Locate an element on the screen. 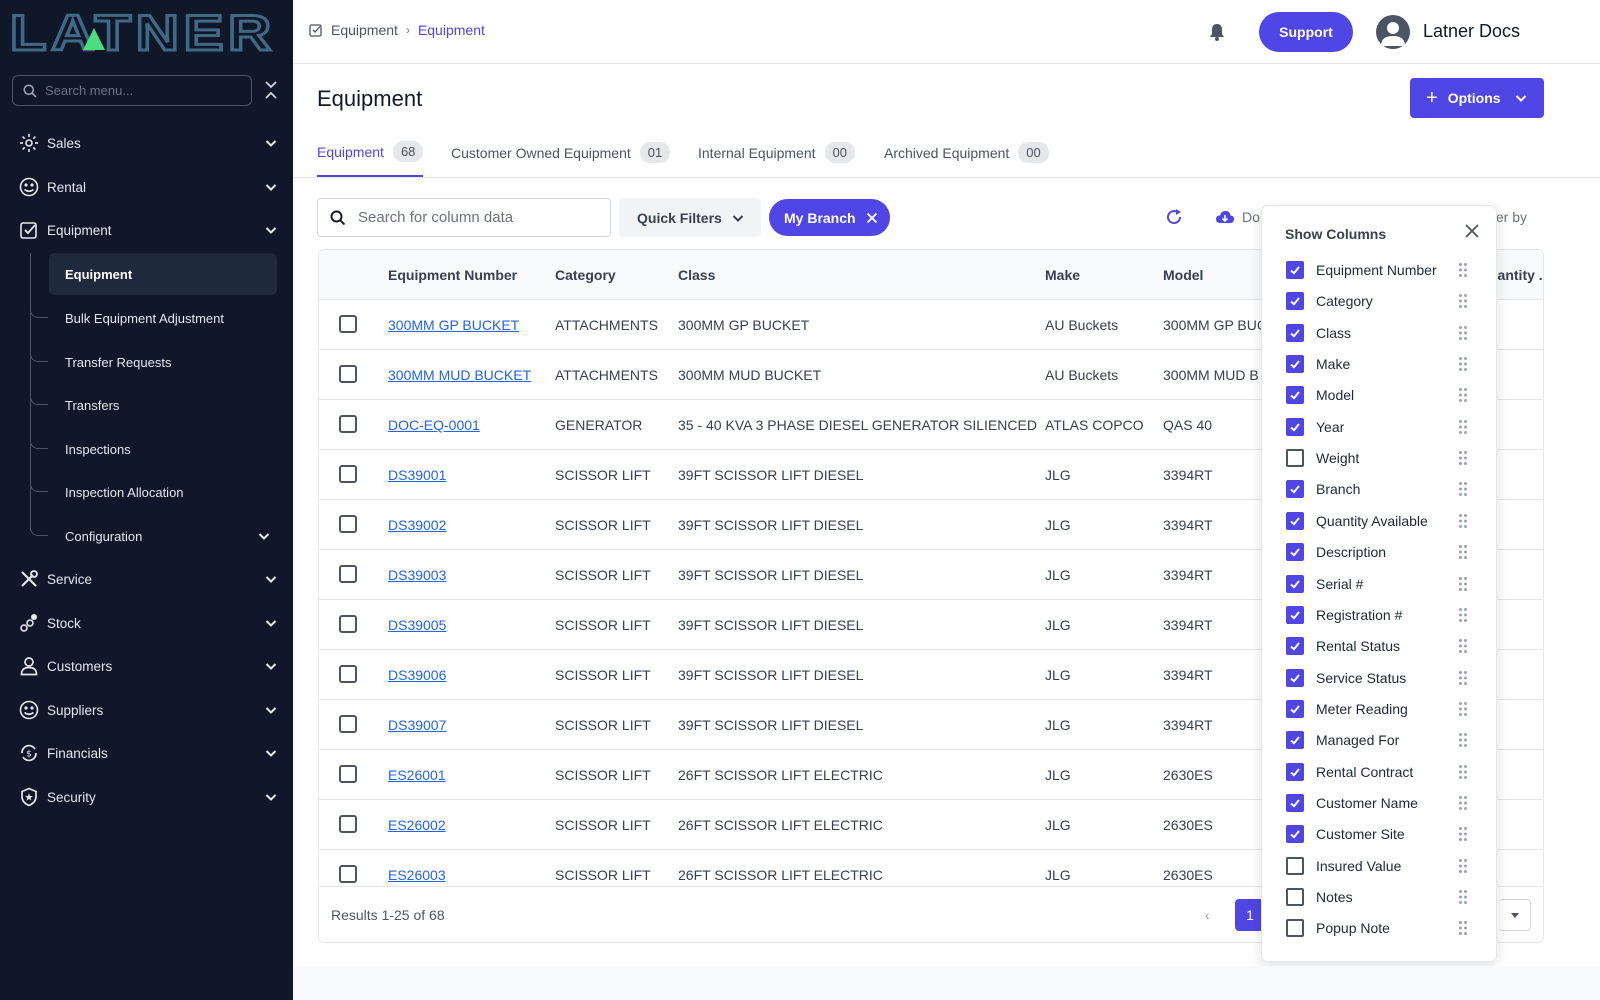 The height and width of the screenshot is (1000, 1600). column-toggle: Customer Name is located at coordinates (1386, 803).